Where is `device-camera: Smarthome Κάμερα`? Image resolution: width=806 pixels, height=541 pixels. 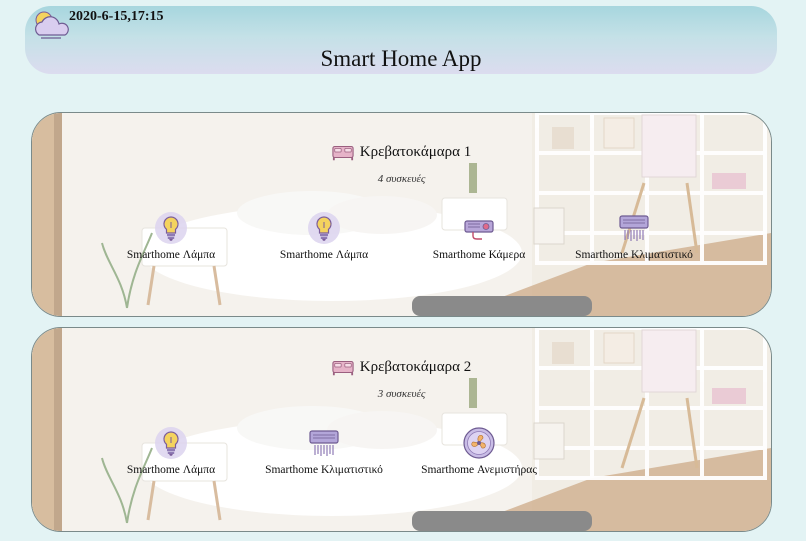 device-camera: Smarthome Κάμερα is located at coordinates (479, 236).